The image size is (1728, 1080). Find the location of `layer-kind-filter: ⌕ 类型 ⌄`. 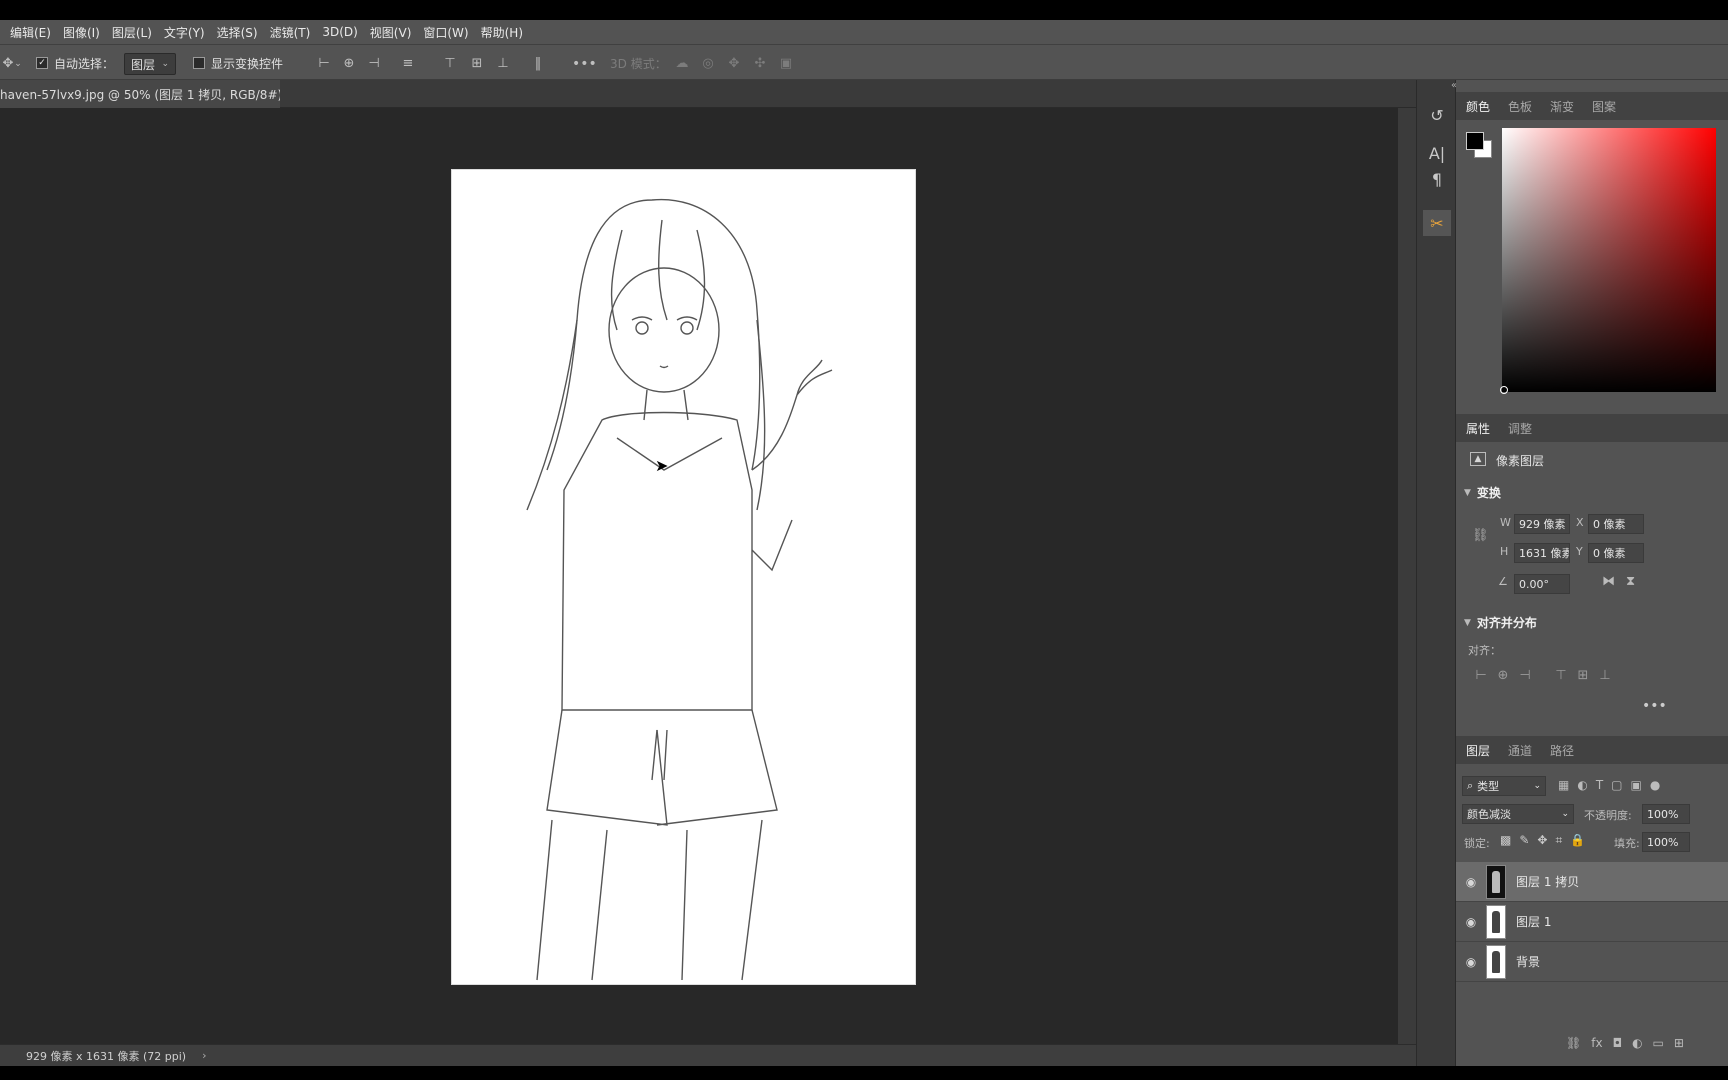

layer-kind-filter: ⌕ 类型 ⌄ is located at coordinates (1504, 786).